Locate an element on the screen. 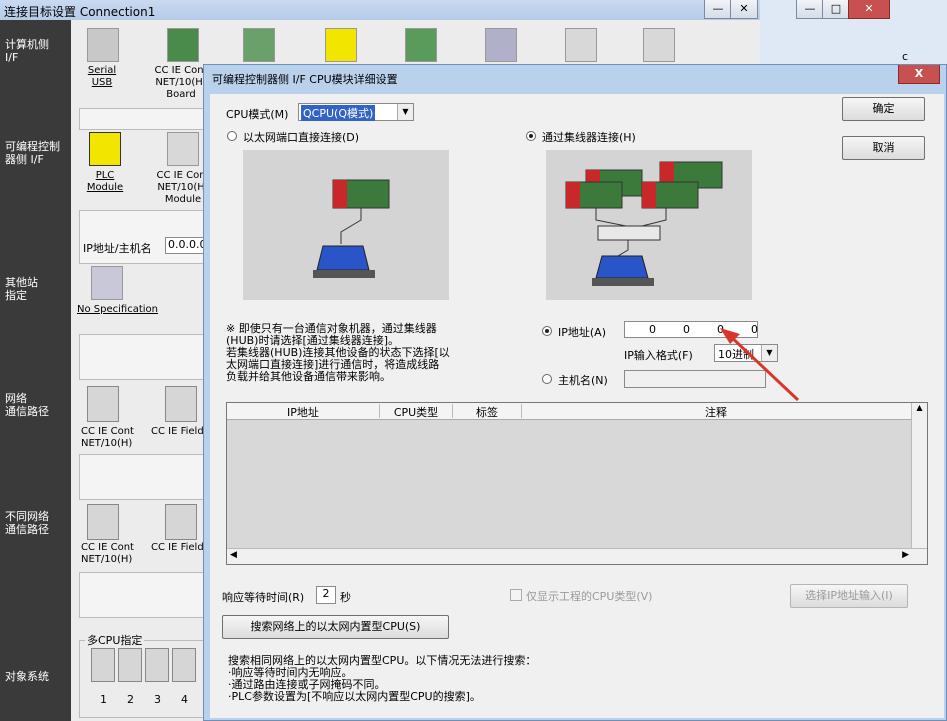 Image resolution: width=947 pixels, height=721 pixels. network-route-panel is located at coordinates (144, 477).